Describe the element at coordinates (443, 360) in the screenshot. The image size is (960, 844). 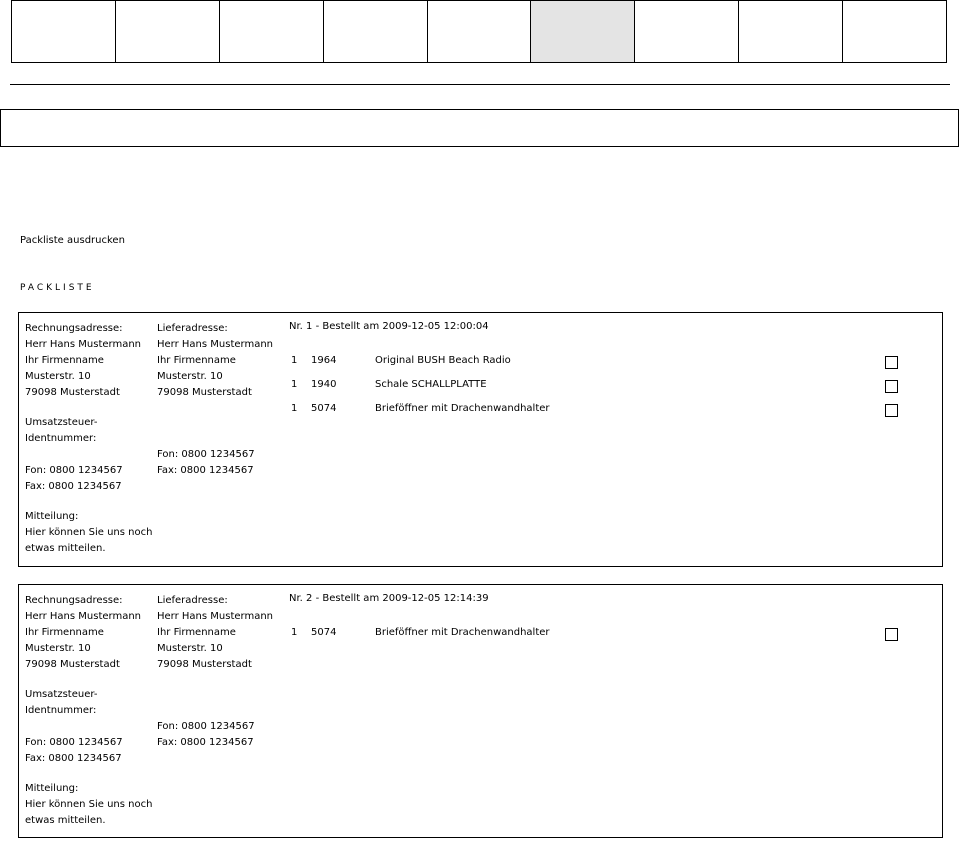
I see `item-name: Original BUSH Beach Radio` at that location.